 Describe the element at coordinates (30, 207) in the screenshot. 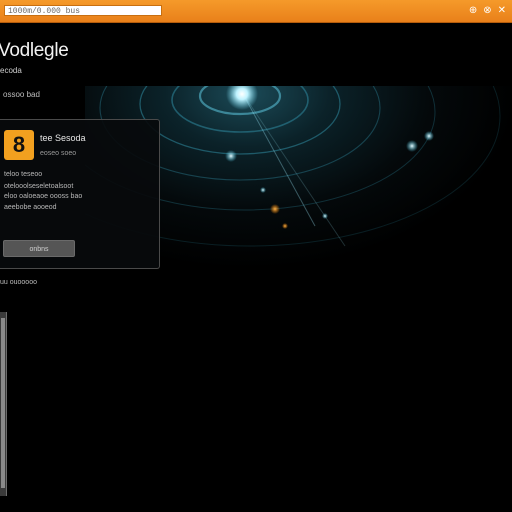

I see `card-text-line: aeebobe aooeod` at that location.